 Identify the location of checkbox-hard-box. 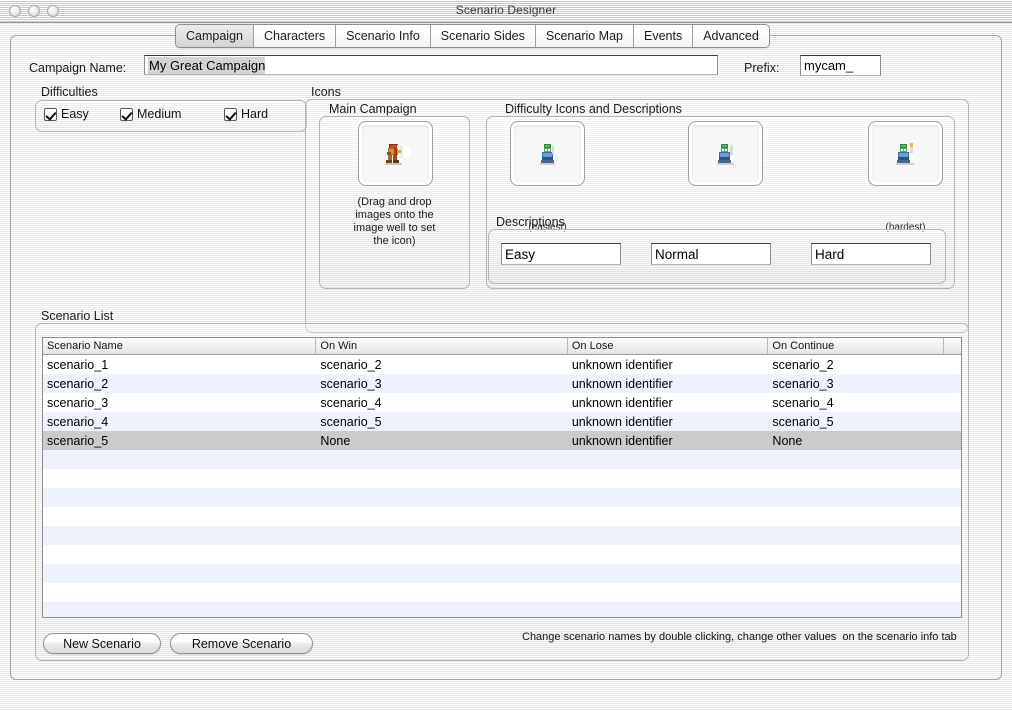
(230, 114).